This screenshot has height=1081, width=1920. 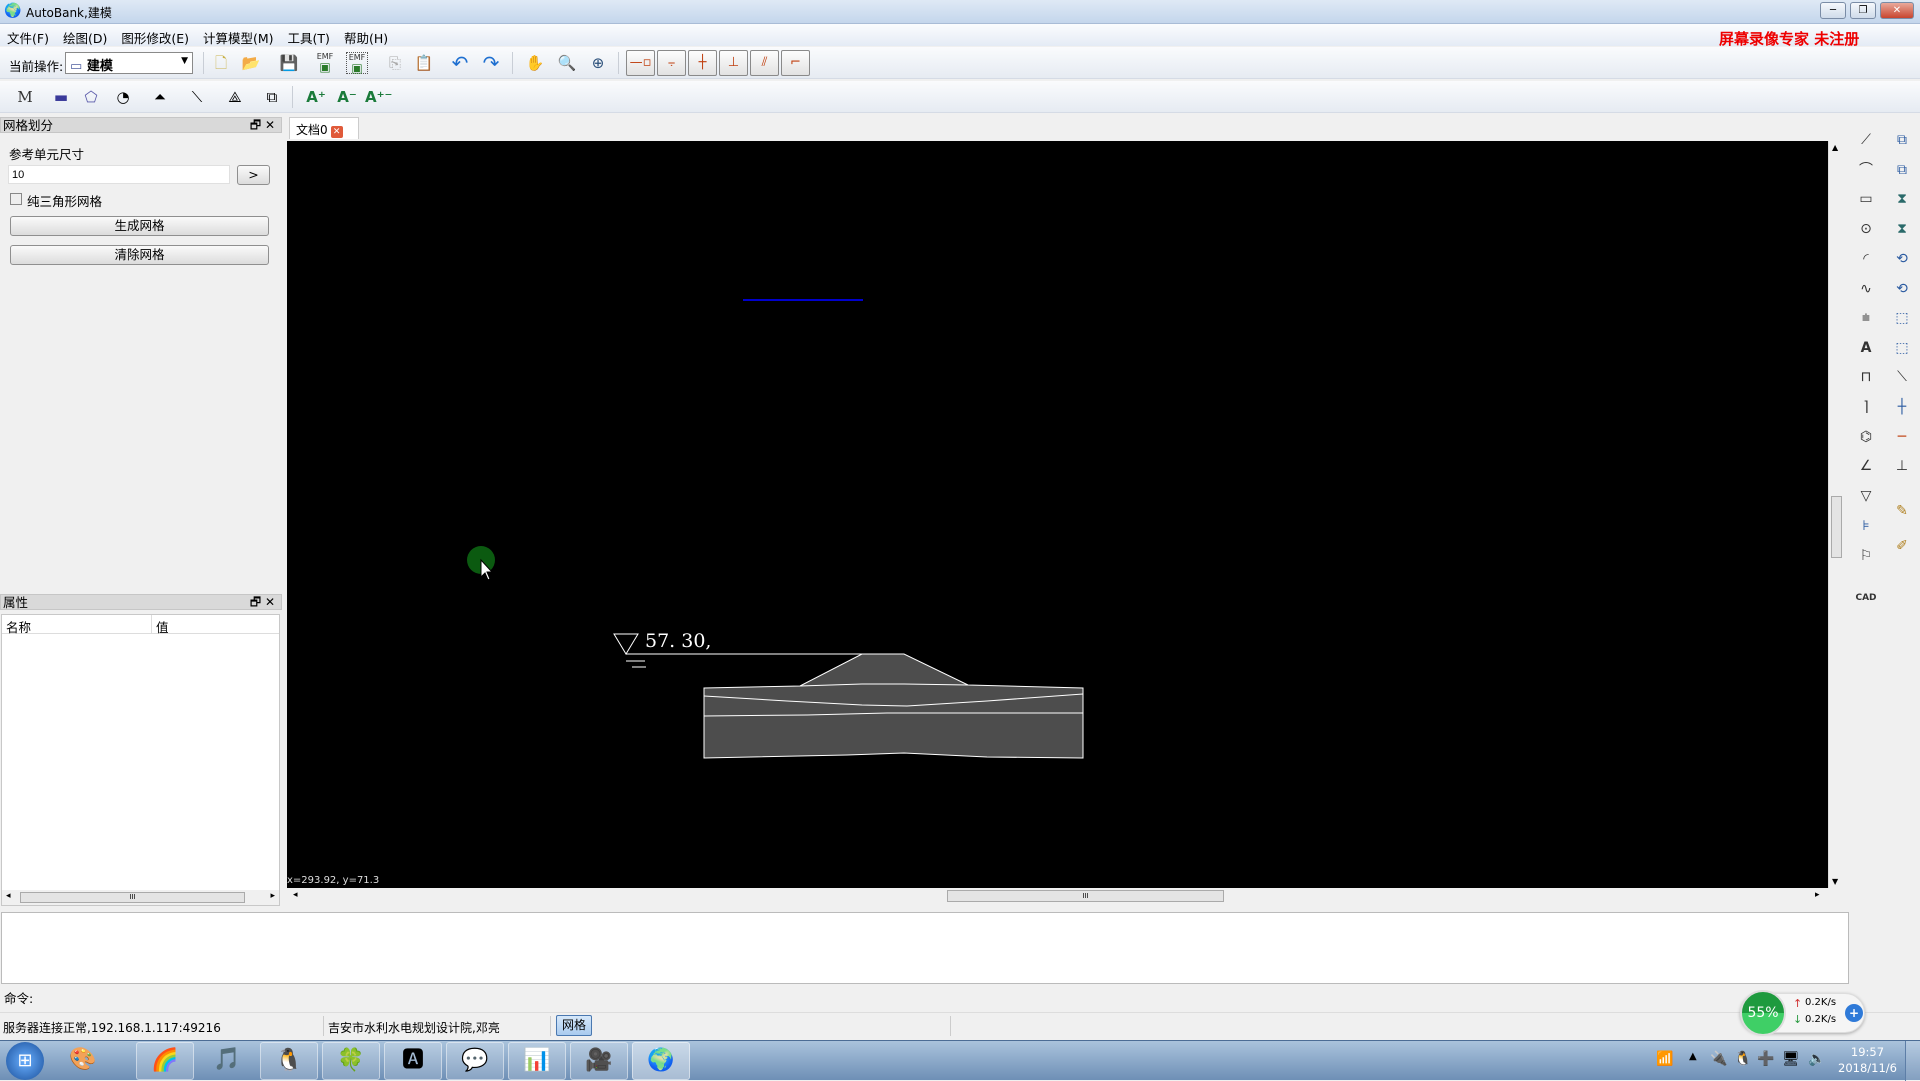 I want to click on rectangle-icon: ▬, so click(x=61, y=97).